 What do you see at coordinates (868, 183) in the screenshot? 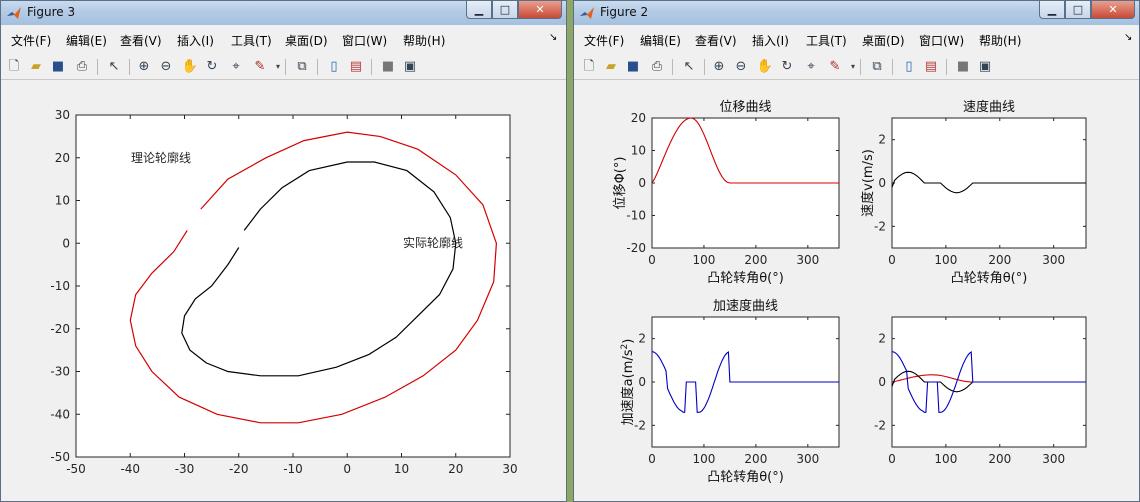
I see `y-axis-label-text: 速度v(m/s)` at bounding box center [868, 183].